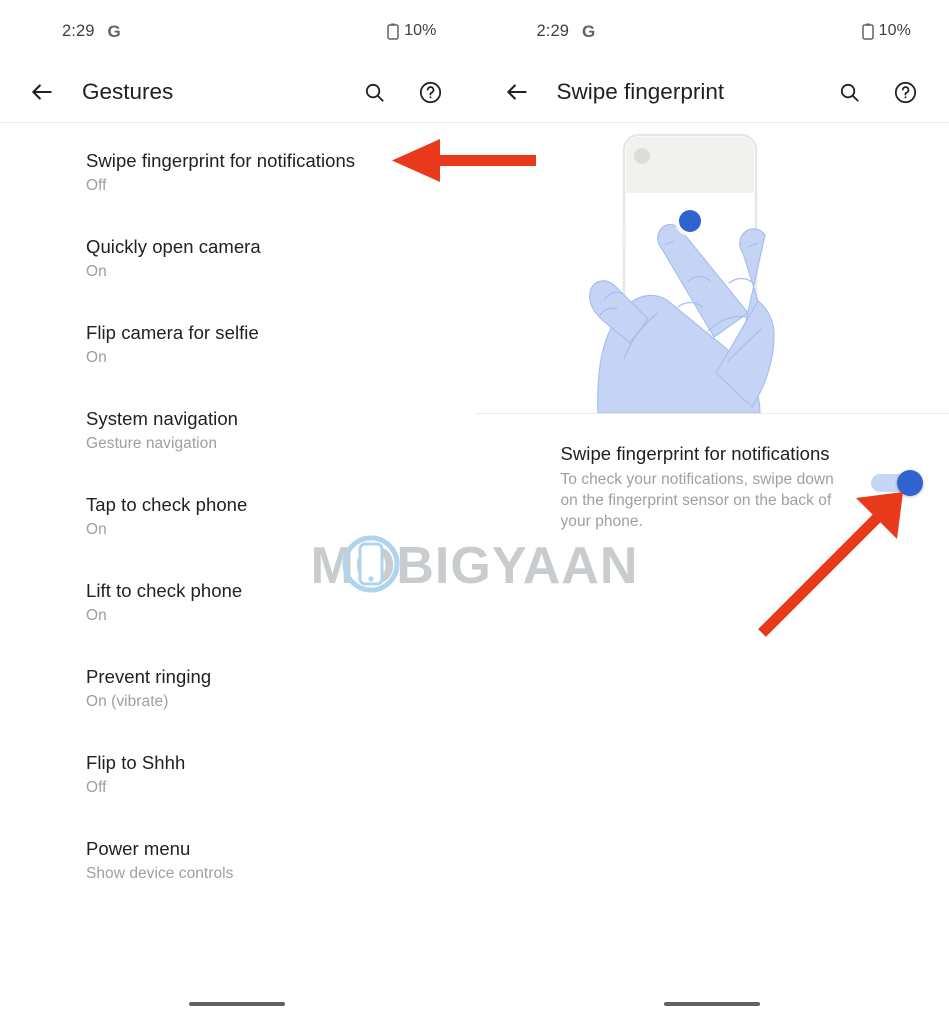 The width and height of the screenshot is (949, 1024). What do you see at coordinates (162, 418) in the screenshot?
I see `list-item-title: System navigation` at bounding box center [162, 418].